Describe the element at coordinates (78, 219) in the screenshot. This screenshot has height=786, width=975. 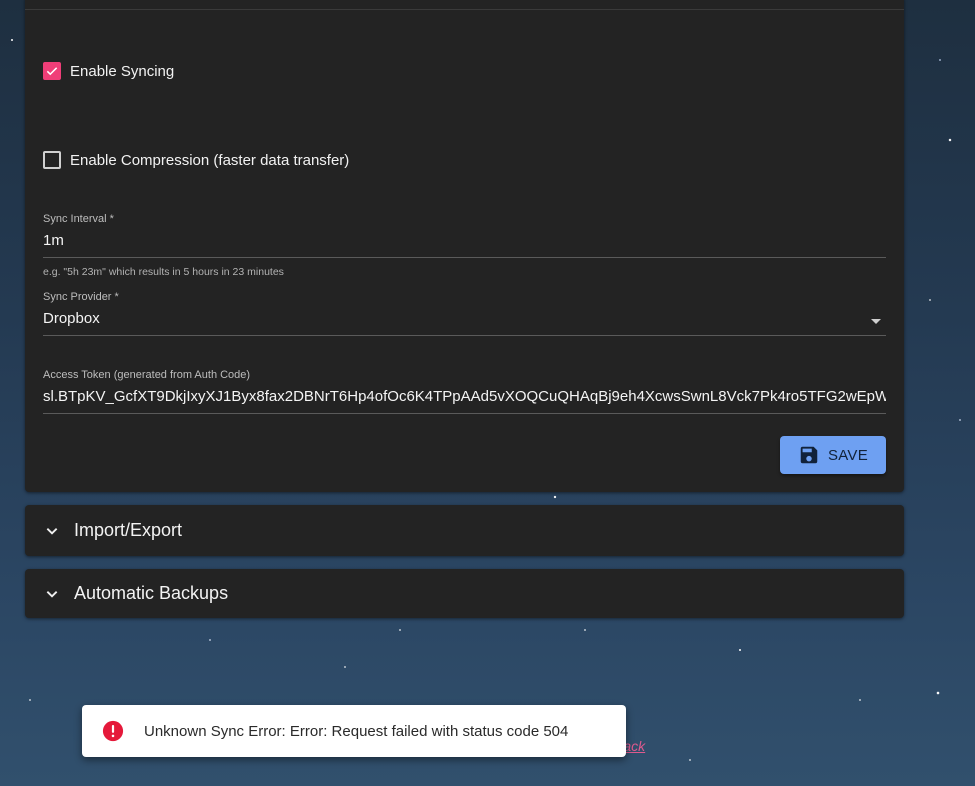
I see `sync-interval-label: Sync Interval *` at that location.